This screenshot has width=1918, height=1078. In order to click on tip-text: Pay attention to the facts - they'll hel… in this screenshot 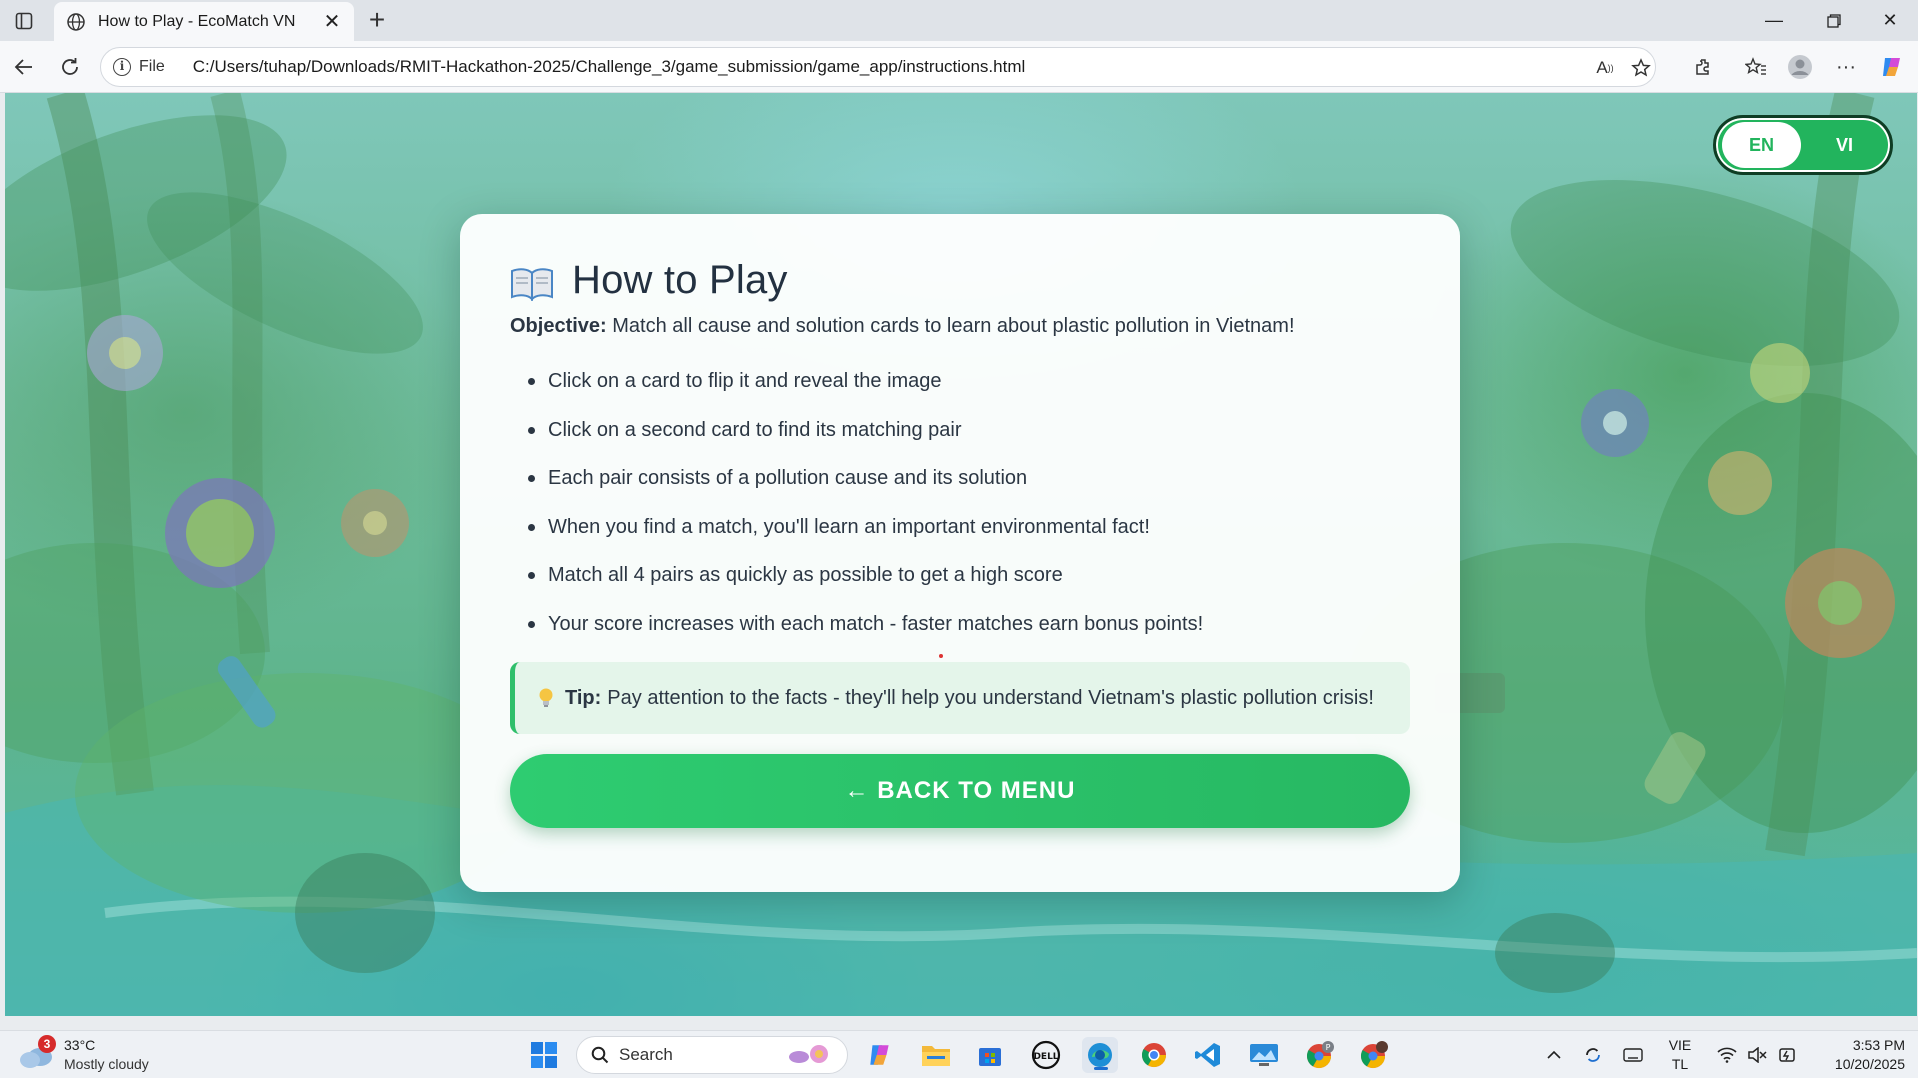, I will do `click(990, 697)`.